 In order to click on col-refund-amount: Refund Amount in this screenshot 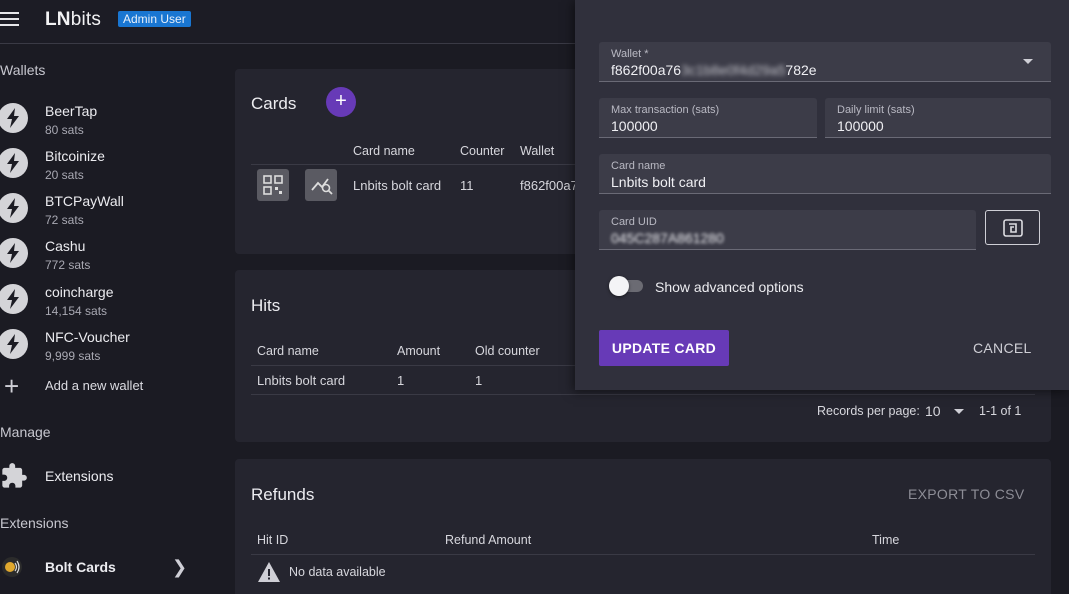, I will do `click(488, 540)`.